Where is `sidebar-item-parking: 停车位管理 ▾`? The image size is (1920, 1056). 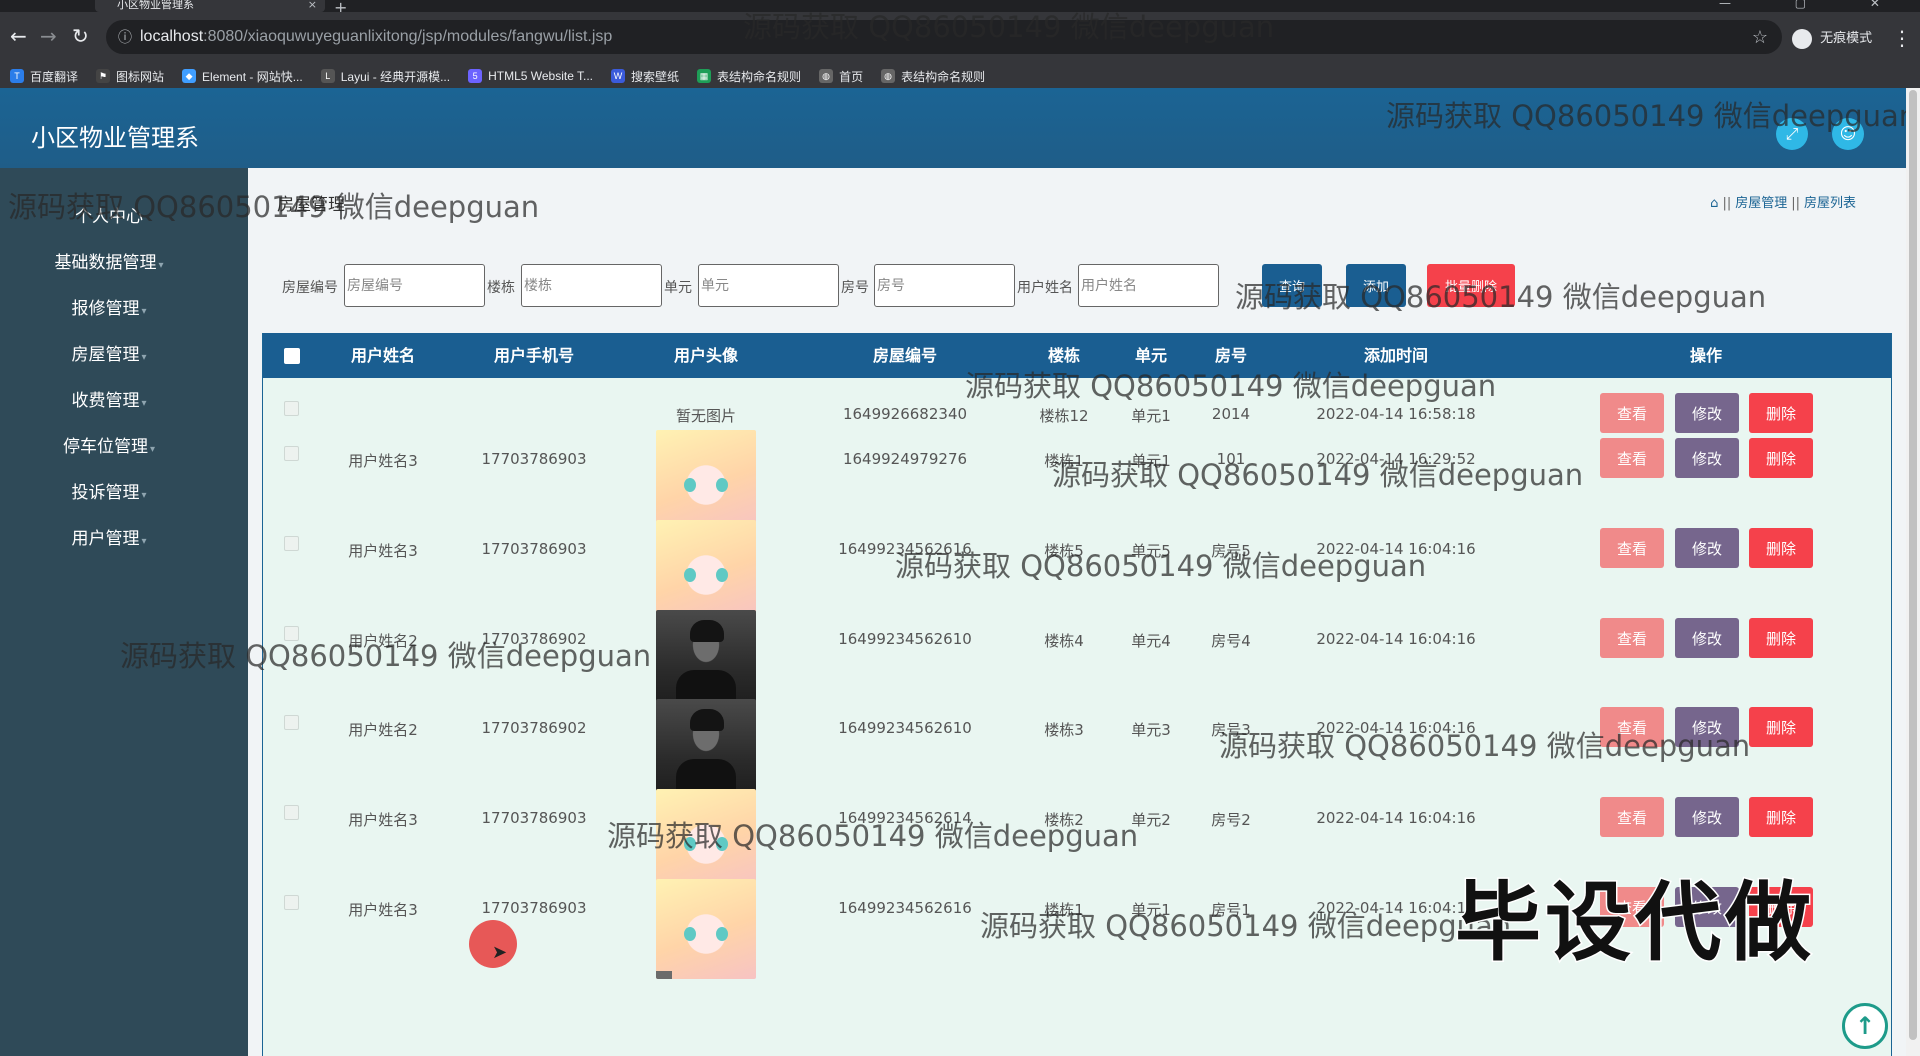
sidebar-item-parking: 停车位管理 ▾ is located at coordinates (109, 444).